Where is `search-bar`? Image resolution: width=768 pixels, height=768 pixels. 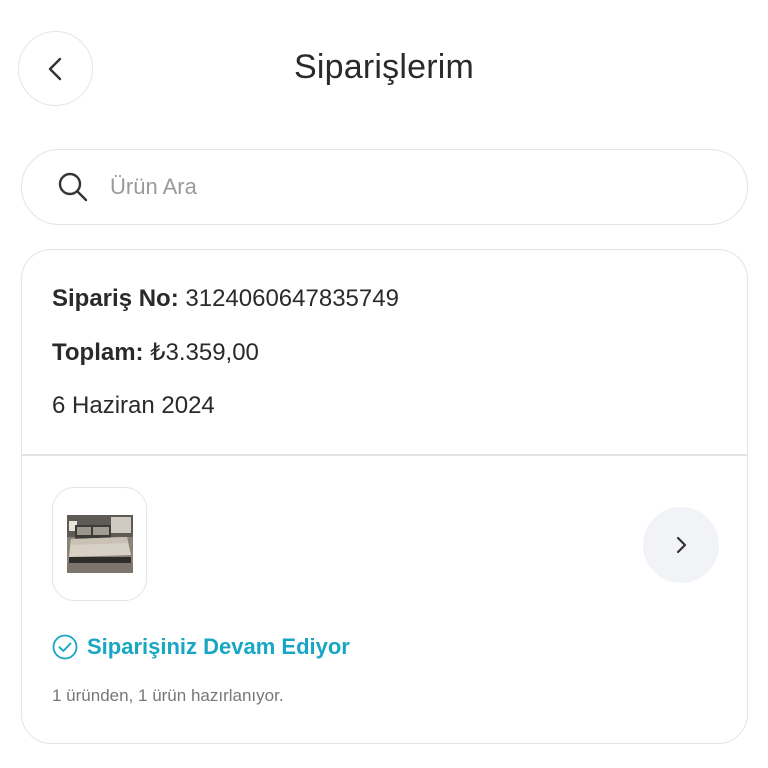 search-bar is located at coordinates (384, 187).